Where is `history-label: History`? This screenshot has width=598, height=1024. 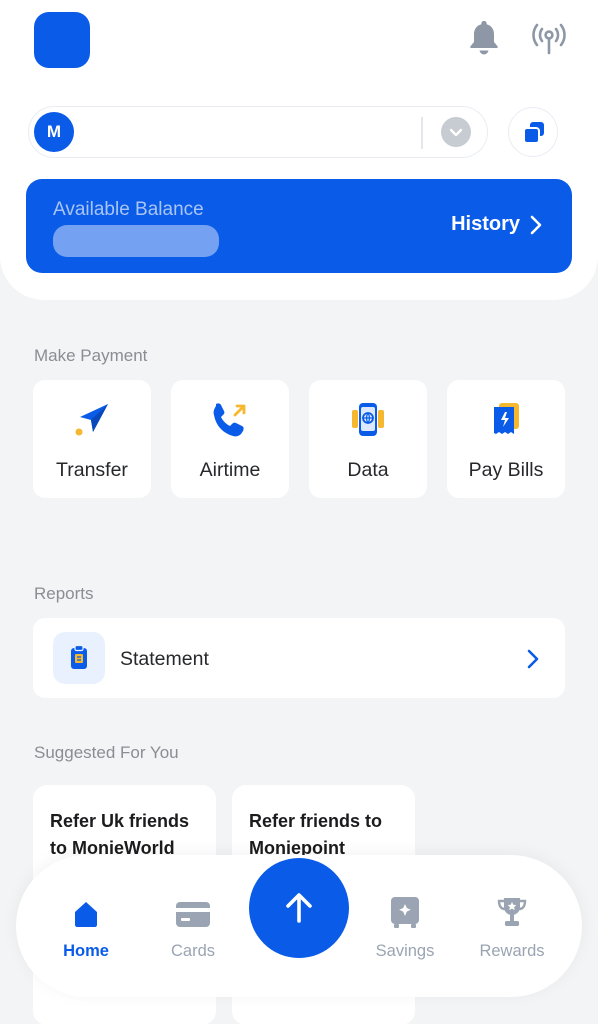 history-label: History is located at coordinates (485, 224).